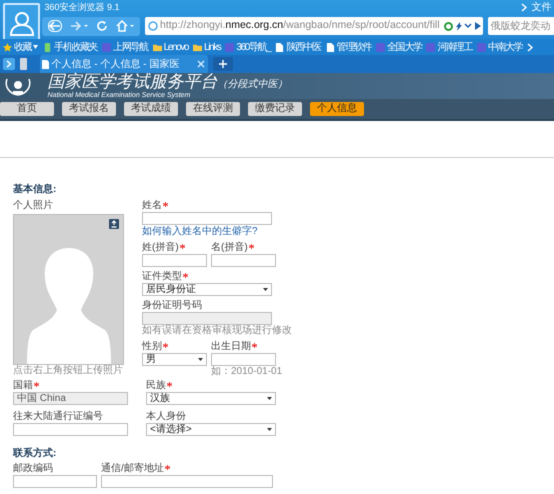 Image resolution: width=554 pixels, height=494 pixels. I want to click on site-title: 国家医学考试服务平台, so click(133, 81).